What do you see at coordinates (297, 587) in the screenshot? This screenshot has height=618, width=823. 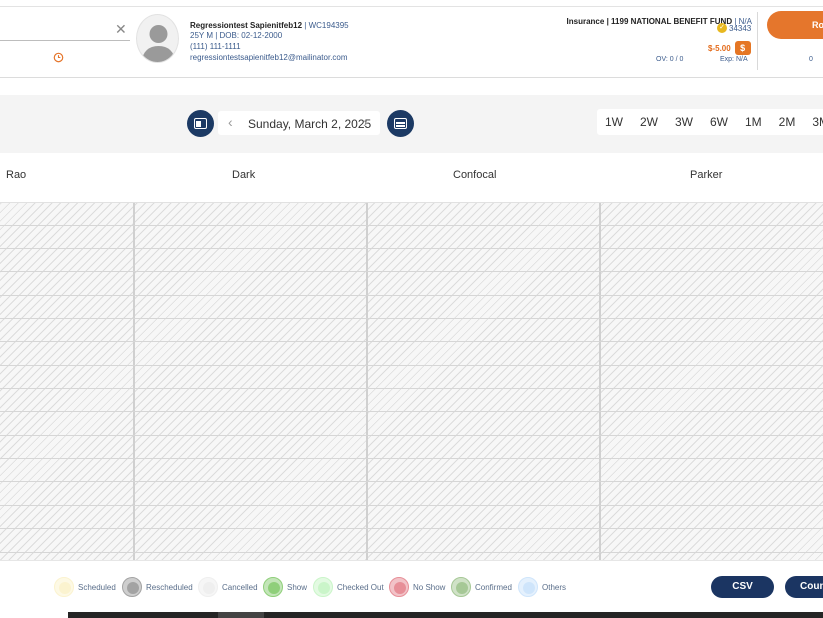 I see `legend-label: Show` at bounding box center [297, 587].